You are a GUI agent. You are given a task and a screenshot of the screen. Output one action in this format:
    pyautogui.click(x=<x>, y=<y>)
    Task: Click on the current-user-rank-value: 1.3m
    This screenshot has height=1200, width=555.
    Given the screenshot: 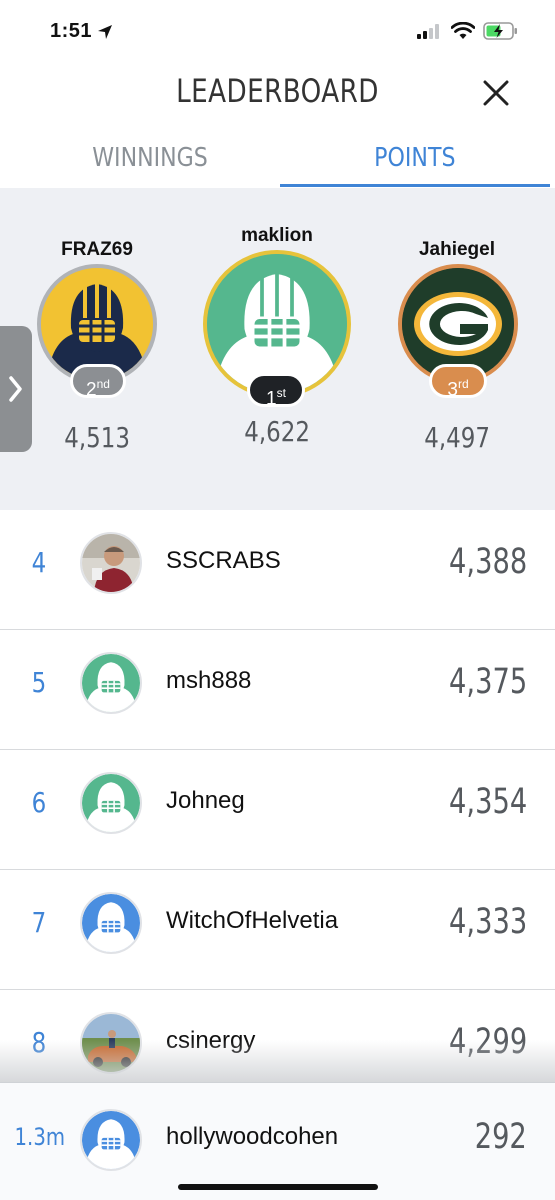 What is the action you would take?
    pyautogui.click(x=40, y=1137)
    